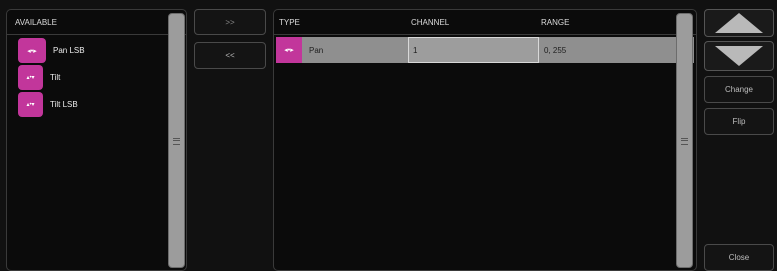  I want to click on channels-header: TYPE CHANNEL RANGE, so click(485, 22).